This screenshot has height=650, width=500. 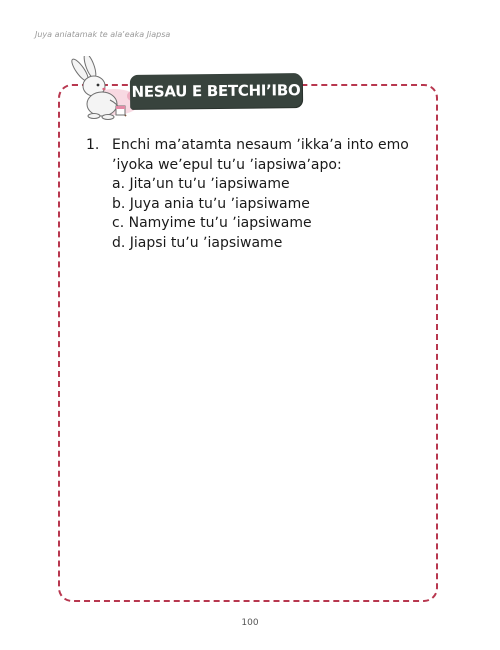 I want to click on section-title-banner: NESAU E BETCHIʼIBO, so click(x=216, y=91).